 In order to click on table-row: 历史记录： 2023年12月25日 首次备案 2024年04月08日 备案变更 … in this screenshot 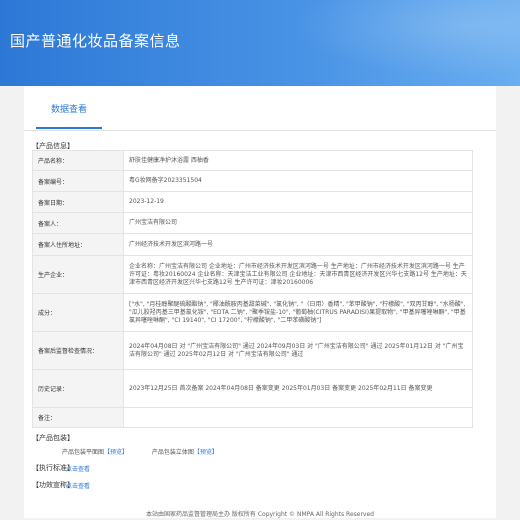, I will do `click(252, 388)`.